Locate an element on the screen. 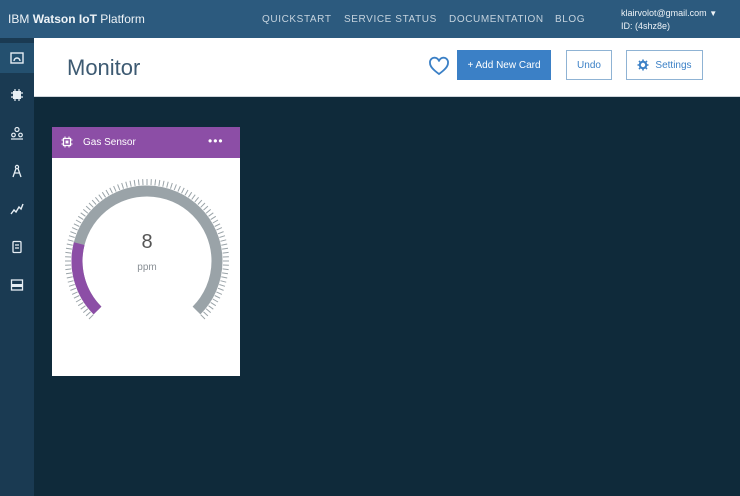 The width and height of the screenshot is (740, 496). card-header: Gas Sensor ••• is located at coordinates (146, 142).